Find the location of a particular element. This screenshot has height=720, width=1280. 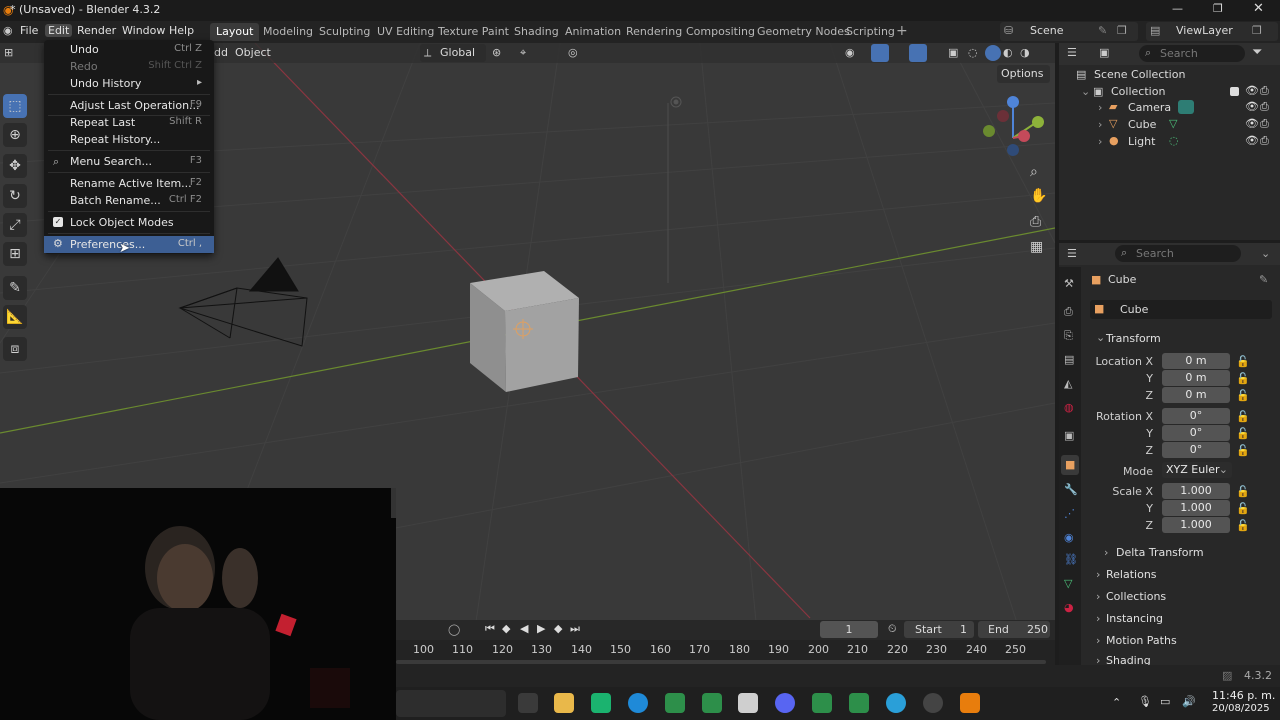

tray-chevron-icon: ⌃ is located at coordinates (1116, 702).